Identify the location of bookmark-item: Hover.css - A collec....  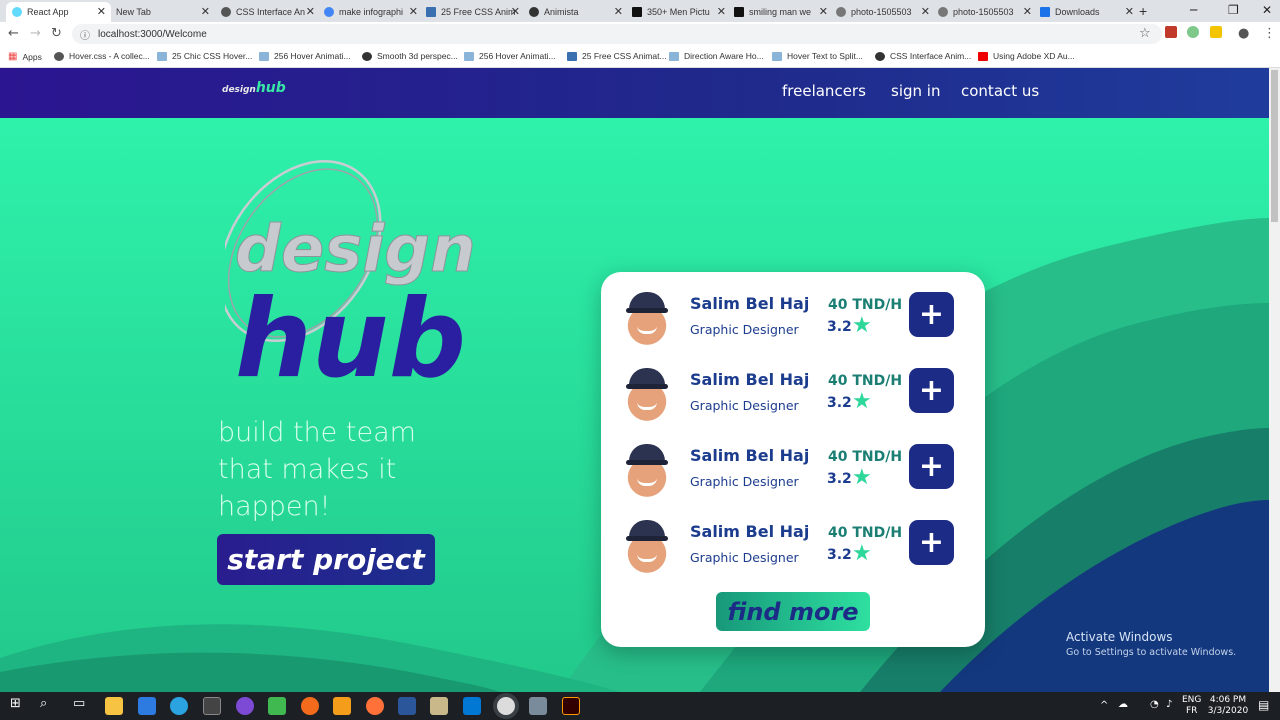
(102, 56).